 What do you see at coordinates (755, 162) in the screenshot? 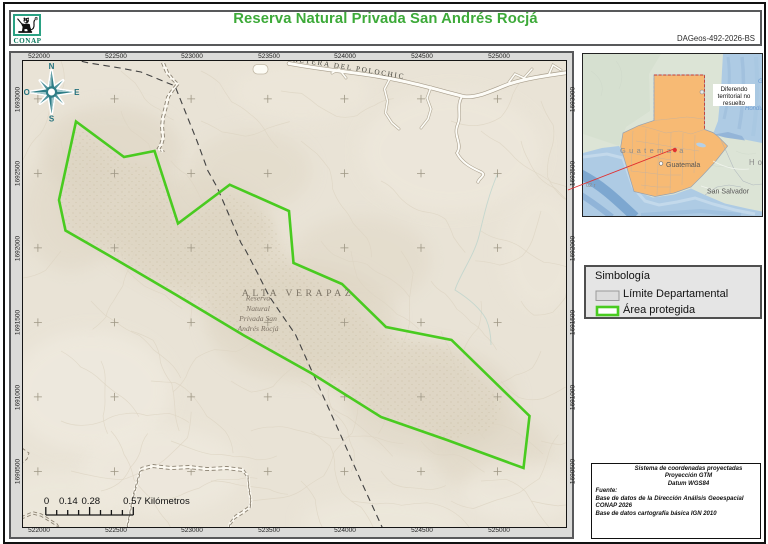
I see `svg-text: Ho` at bounding box center [755, 162].